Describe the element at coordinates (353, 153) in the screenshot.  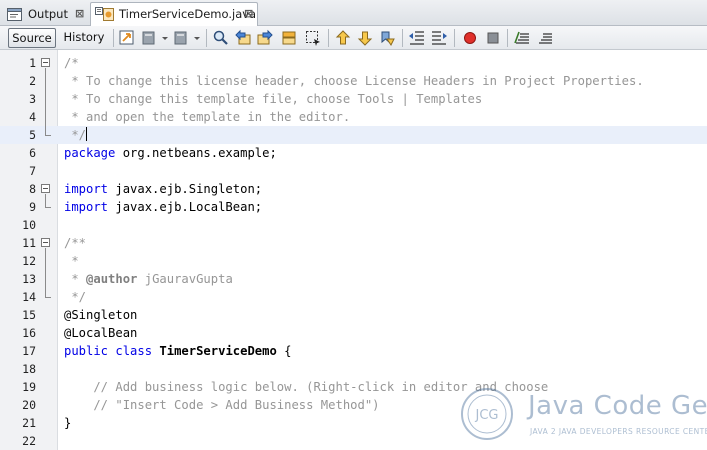
I see `code-line: 6 package org.netbeans.example;` at that location.